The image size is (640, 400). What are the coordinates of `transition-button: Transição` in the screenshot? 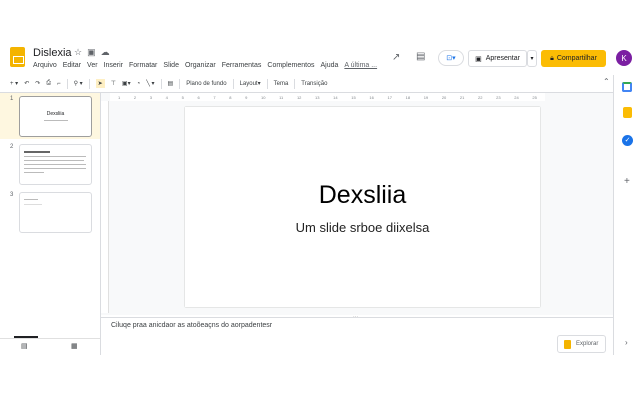 It's located at (314, 84).